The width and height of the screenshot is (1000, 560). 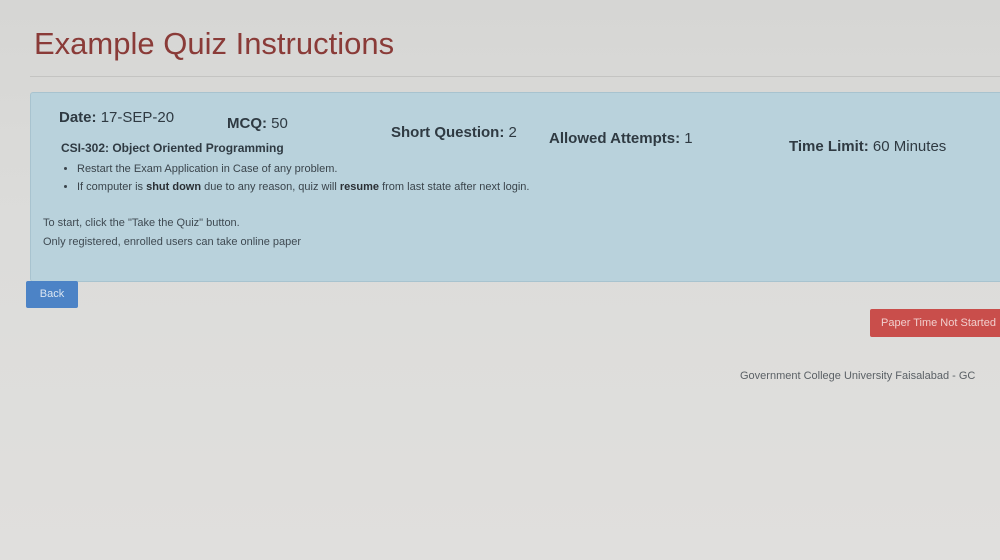 What do you see at coordinates (78, 117) in the screenshot?
I see `date-label: Date:` at bounding box center [78, 117].